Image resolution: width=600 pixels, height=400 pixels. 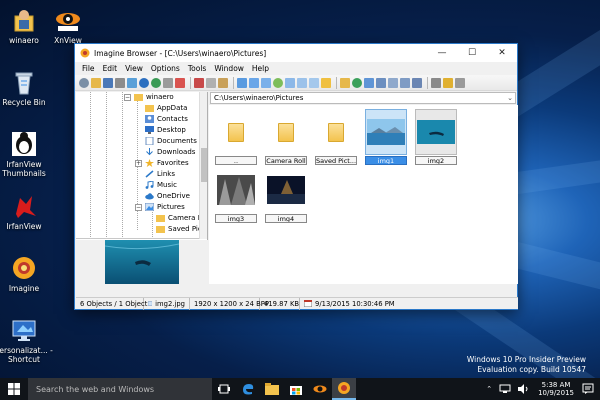 What do you see at coordinates (110, 68) in the screenshot?
I see `menu-edit: Edit` at bounding box center [110, 68].